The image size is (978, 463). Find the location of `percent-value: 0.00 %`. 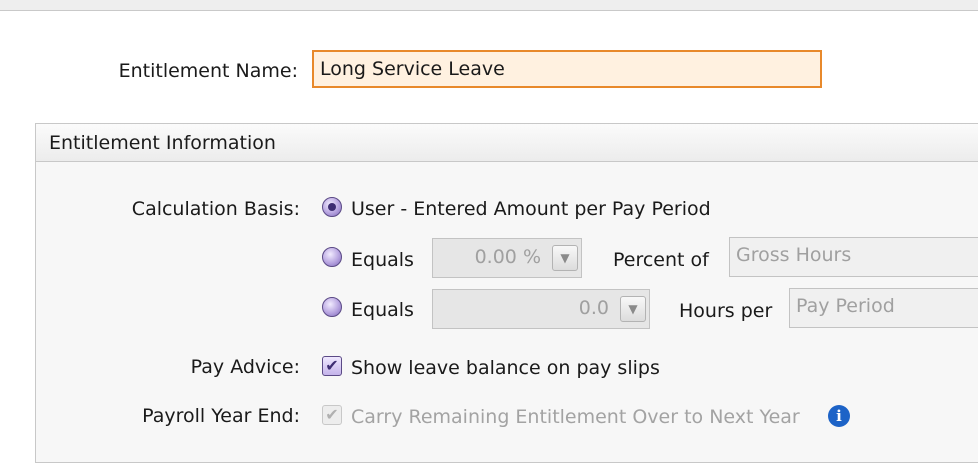

percent-value: 0.00 % is located at coordinates (507, 257).